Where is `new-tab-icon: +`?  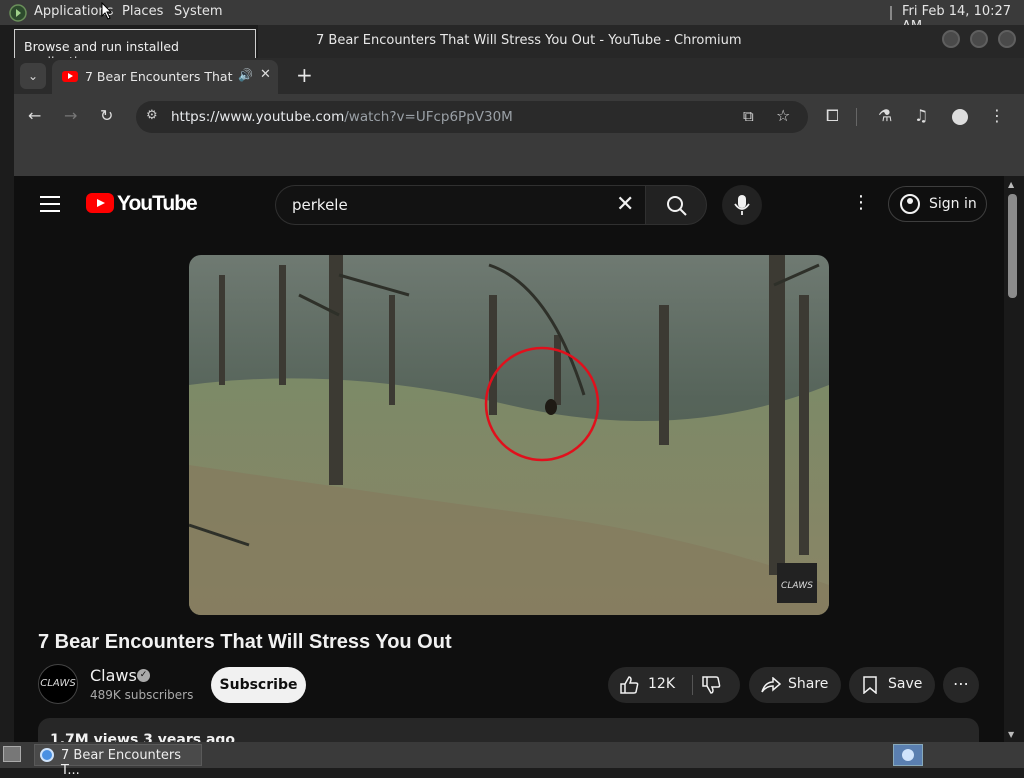 new-tab-icon: + is located at coordinates (304, 75).